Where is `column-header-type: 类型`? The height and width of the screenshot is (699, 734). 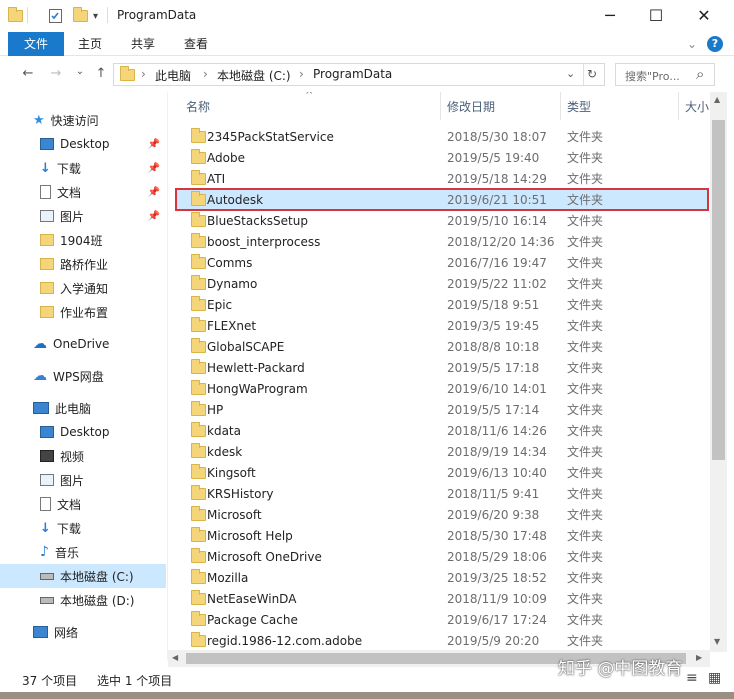 column-header-type: 类型 is located at coordinates (579, 107).